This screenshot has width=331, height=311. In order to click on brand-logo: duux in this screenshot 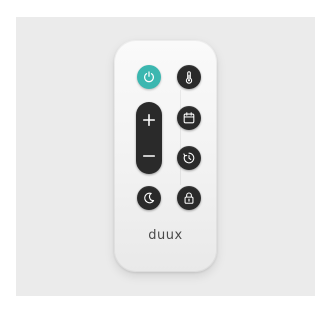, I will do `click(165, 235)`.